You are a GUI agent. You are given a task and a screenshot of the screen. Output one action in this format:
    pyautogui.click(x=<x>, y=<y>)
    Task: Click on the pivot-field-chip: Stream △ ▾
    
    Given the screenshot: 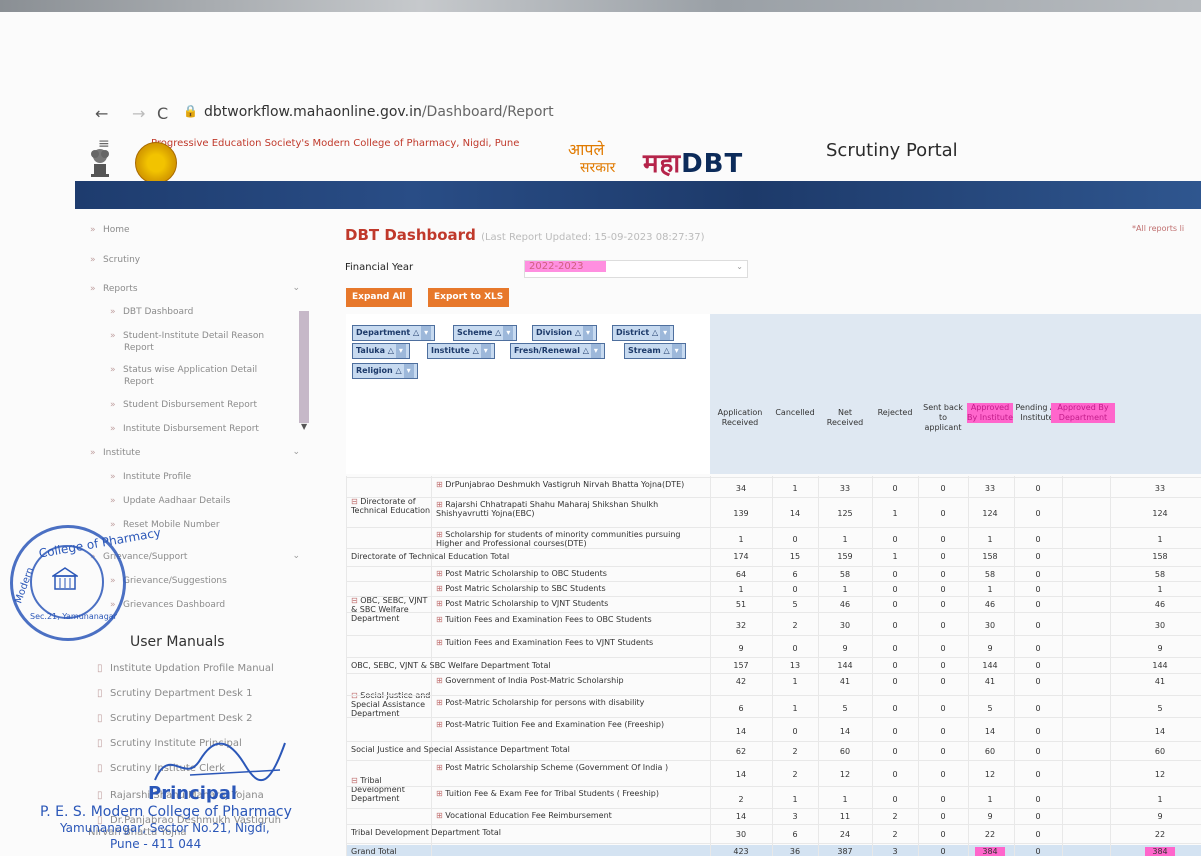 What is the action you would take?
    pyautogui.click(x=655, y=351)
    